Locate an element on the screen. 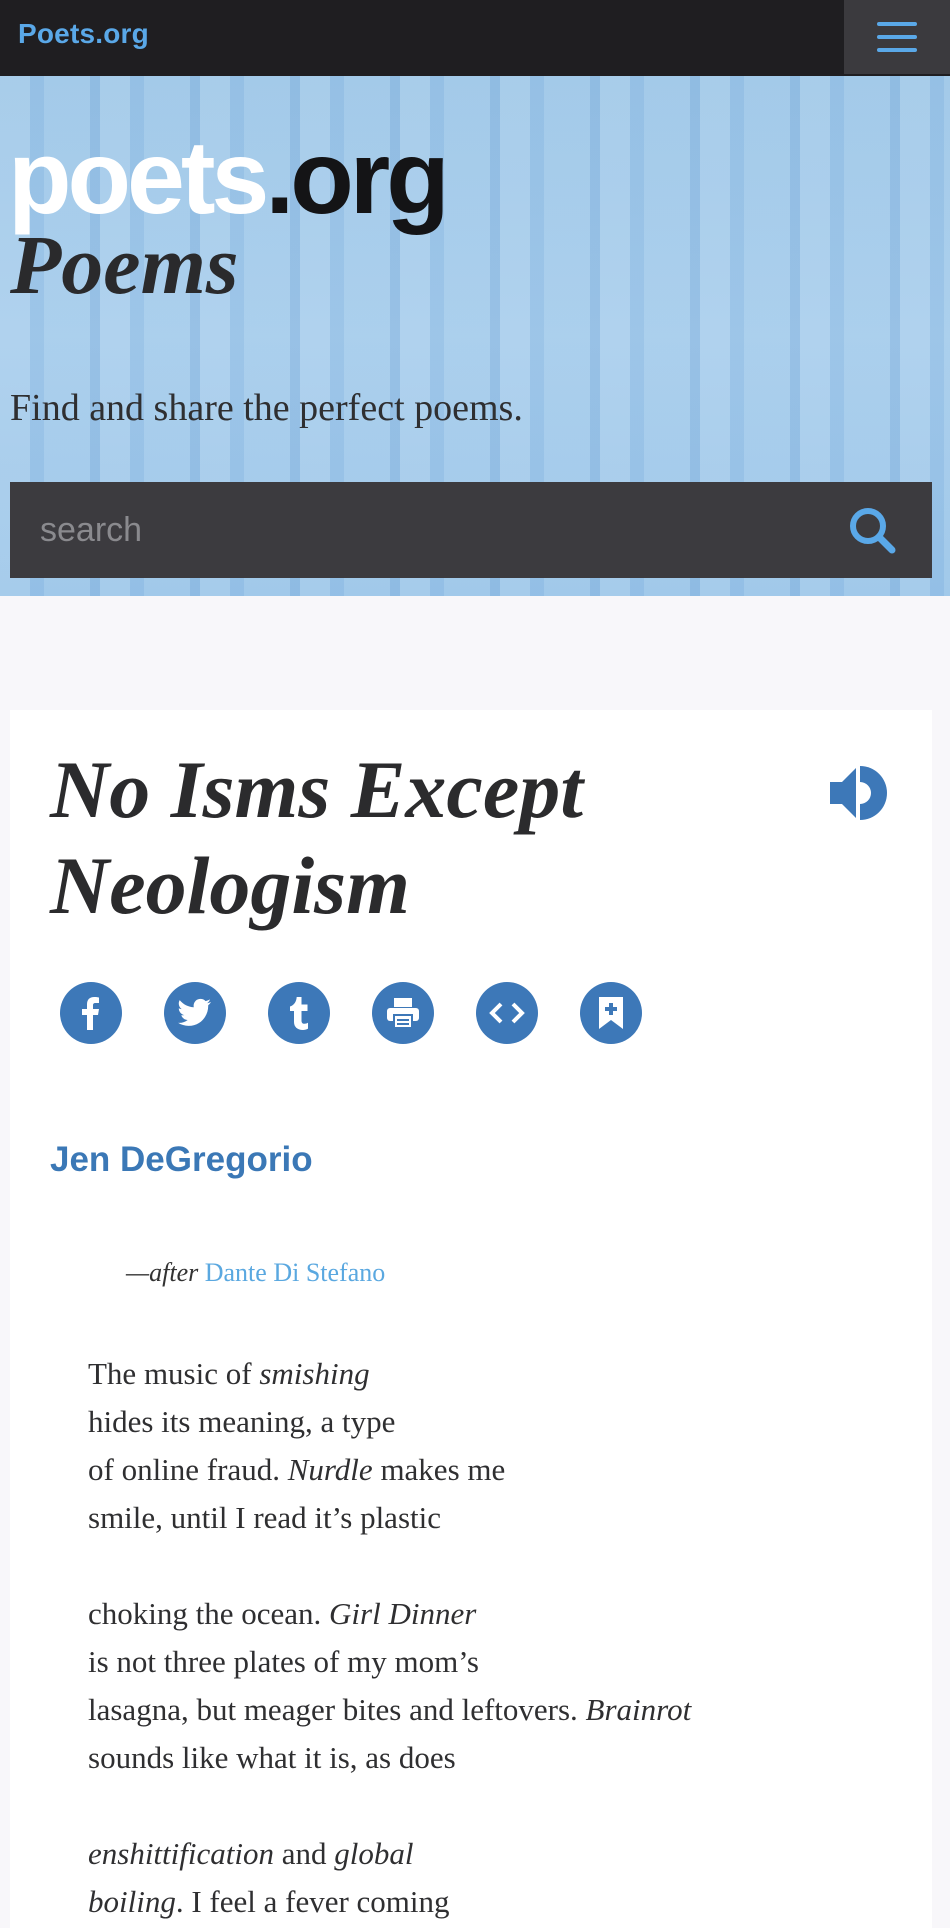 The width and height of the screenshot is (950, 1928). tumblr-icon is located at coordinates (299, 1013).